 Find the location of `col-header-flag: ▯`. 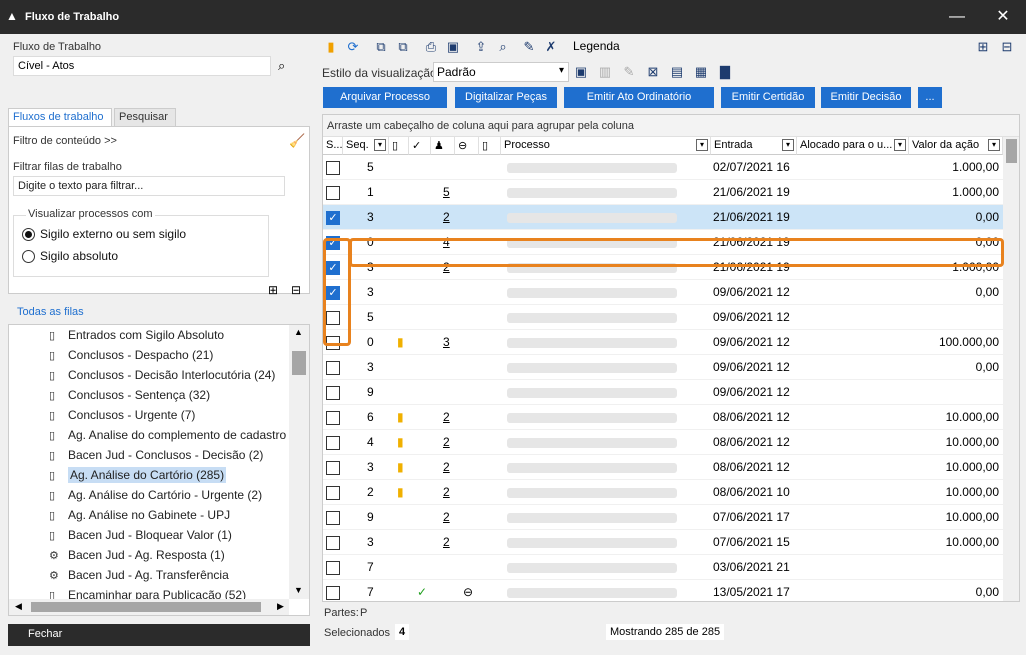

col-header-flag: ▯ is located at coordinates (399, 146).